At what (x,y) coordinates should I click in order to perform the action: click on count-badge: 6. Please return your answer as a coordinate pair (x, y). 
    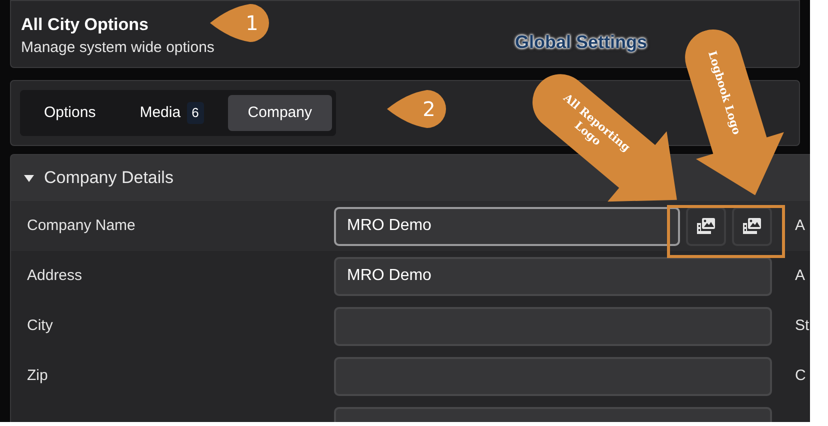
    Looking at the image, I should click on (195, 113).